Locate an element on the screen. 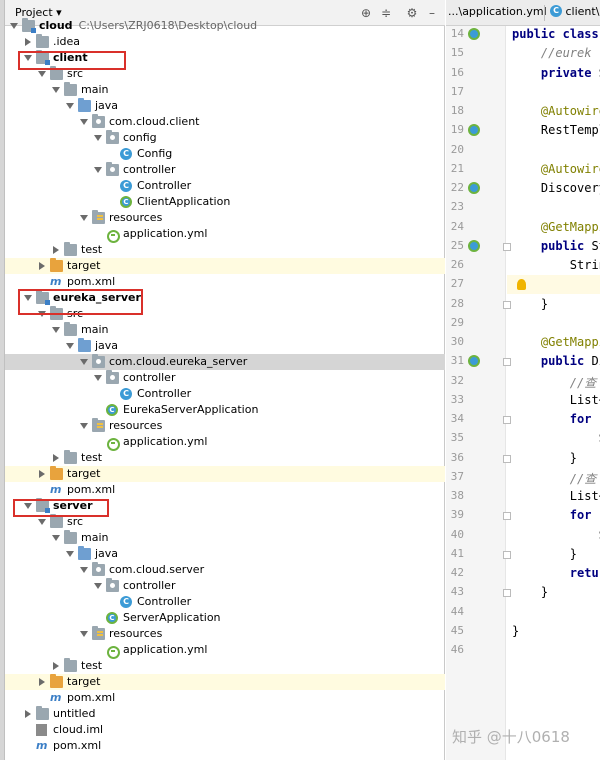 This screenshot has width=600, height=760. tree-node: config is located at coordinates (225, 138).